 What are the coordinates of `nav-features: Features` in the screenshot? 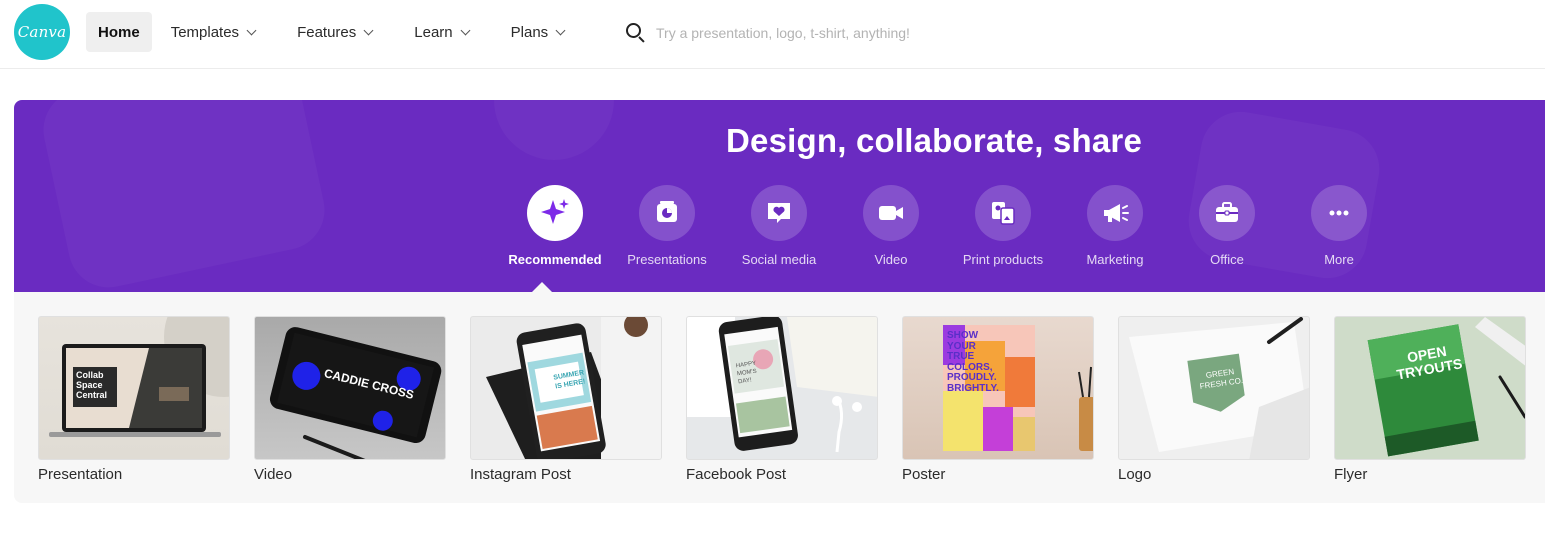 It's located at (334, 32).